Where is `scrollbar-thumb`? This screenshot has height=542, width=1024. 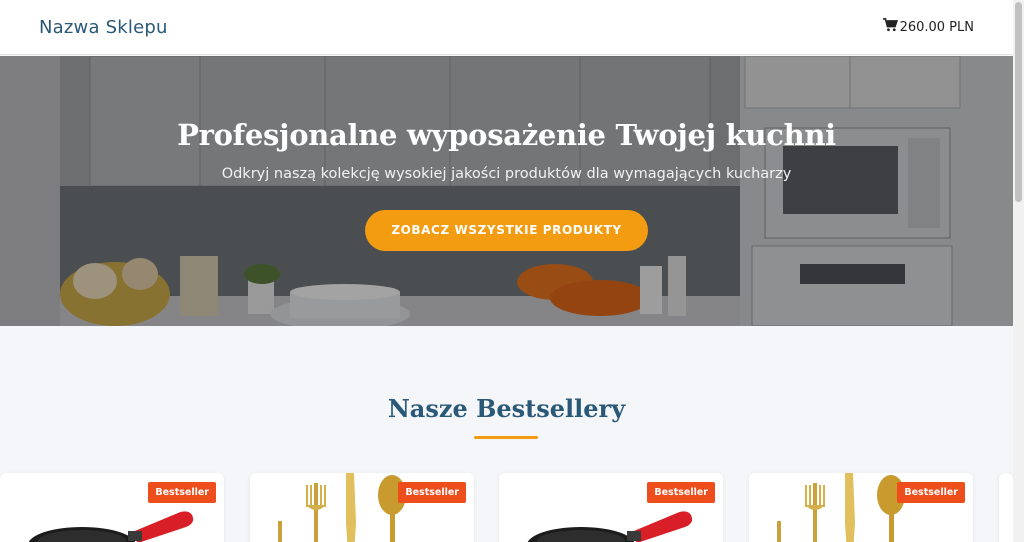 scrollbar-thumb is located at coordinates (1018, 102).